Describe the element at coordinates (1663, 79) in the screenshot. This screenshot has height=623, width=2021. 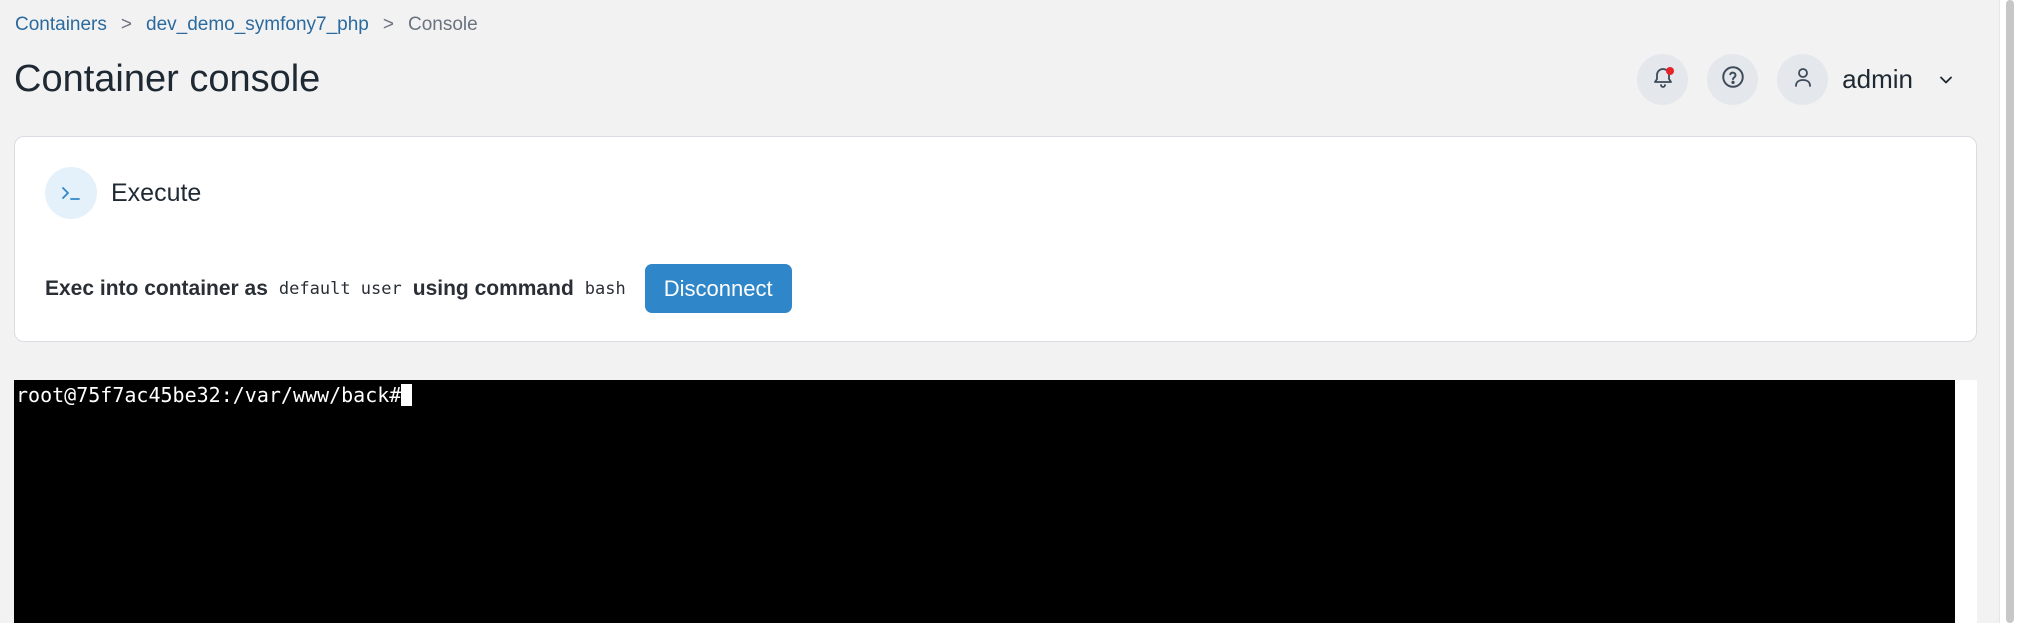
I see `notifications-button` at that location.